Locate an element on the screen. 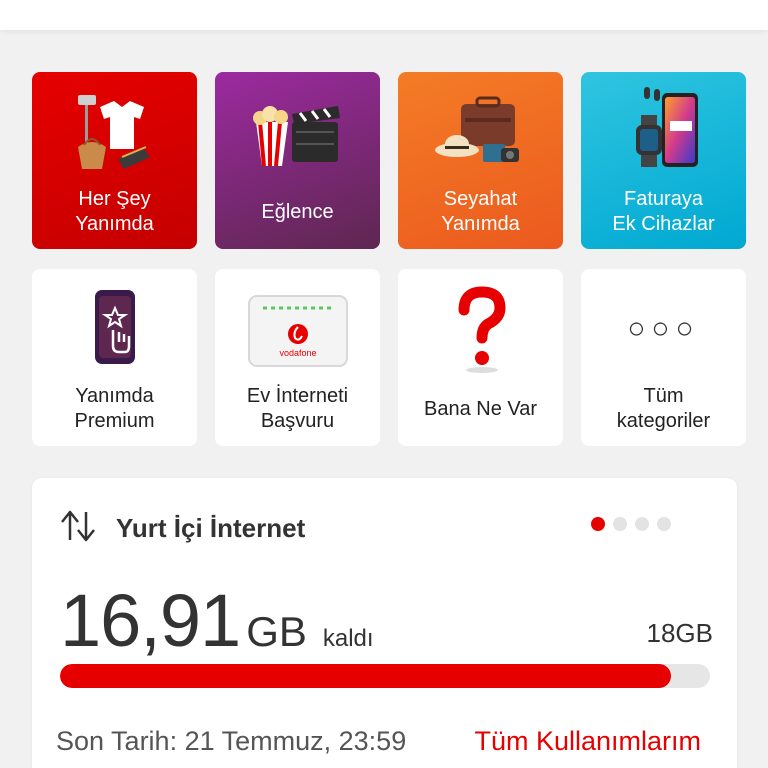 This screenshot has width=768, height=768. remaining-amount: 16,91 GB kaldı is located at coordinates (217, 620).